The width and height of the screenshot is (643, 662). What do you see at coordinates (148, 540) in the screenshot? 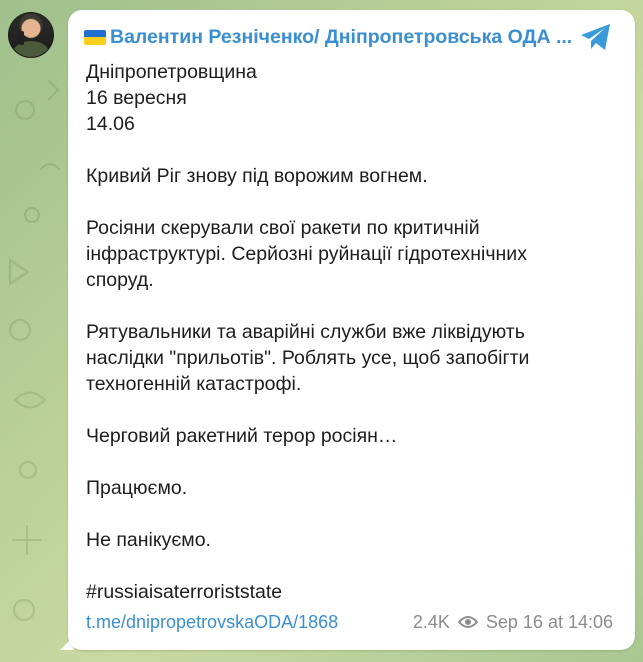
I see `message-line: Не панікуємо.` at bounding box center [148, 540].